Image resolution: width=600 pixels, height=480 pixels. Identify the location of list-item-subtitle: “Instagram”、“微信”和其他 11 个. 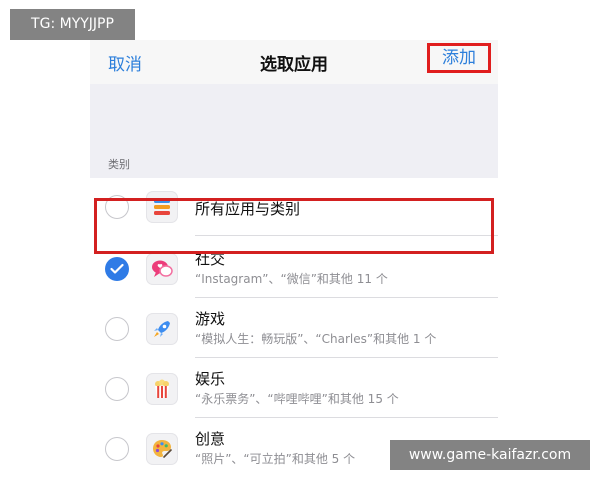
(291, 279).